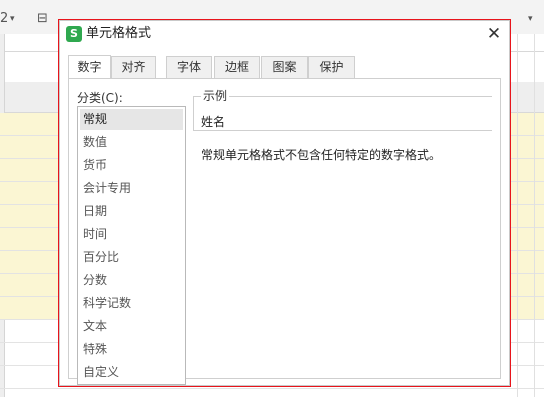 Image resolution: width=544 pixels, height=397 pixels. What do you see at coordinates (74, 34) in the screenshot?
I see `app-logo-icon: S` at bounding box center [74, 34].